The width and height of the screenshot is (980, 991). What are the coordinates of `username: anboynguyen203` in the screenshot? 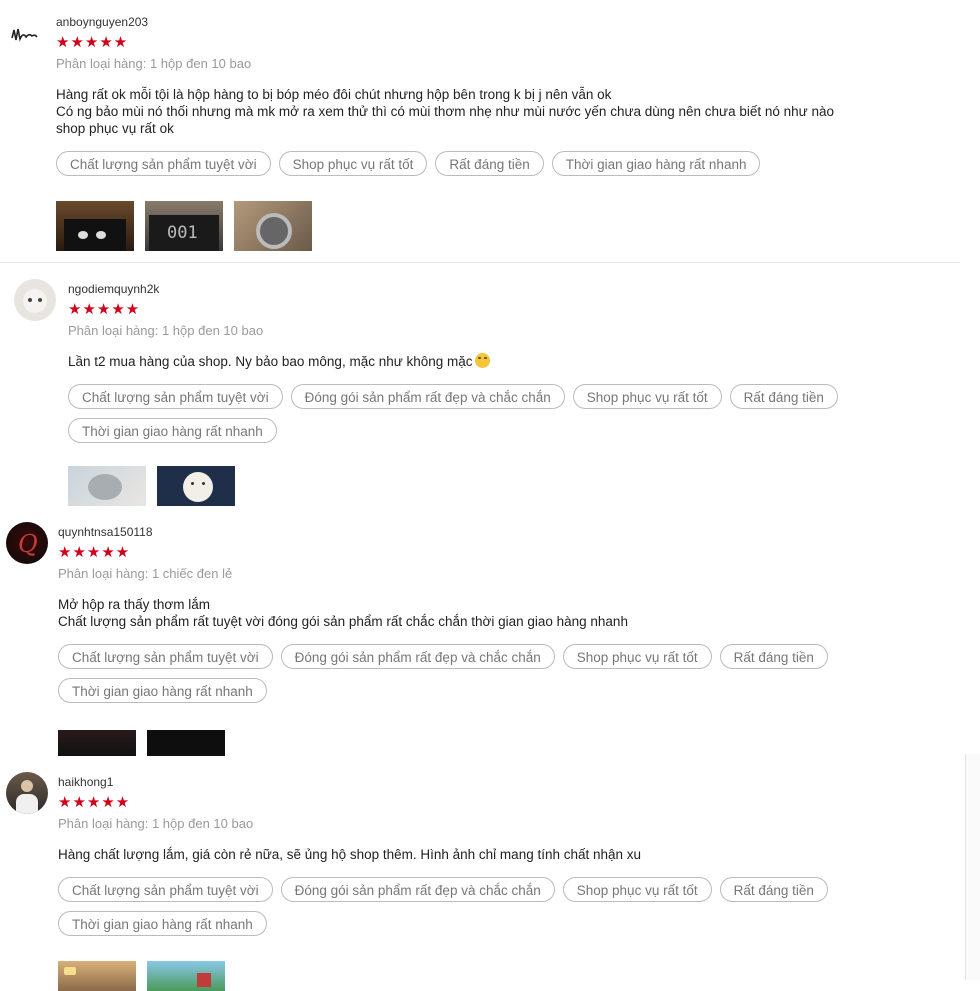 It's located at (102, 22).